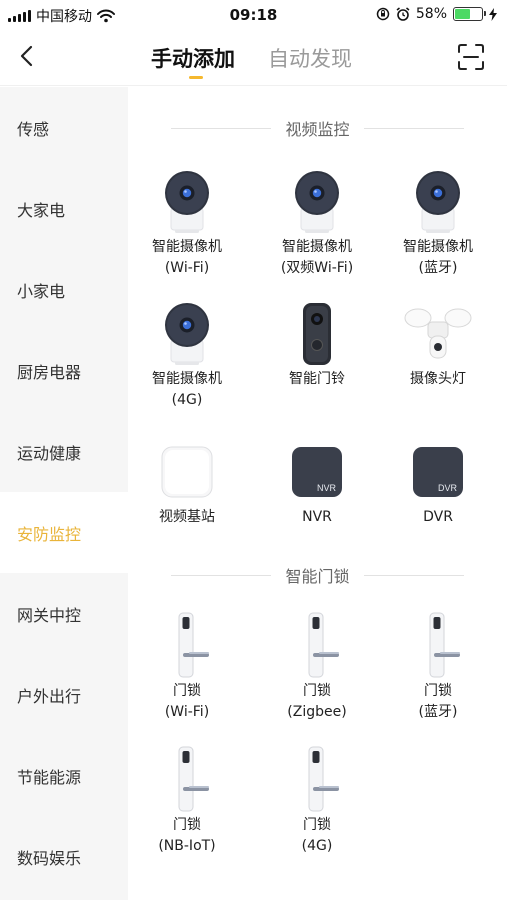 The width and height of the screenshot is (507, 900). I want to click on device-name: 摄像头灯, so click(438, 379).